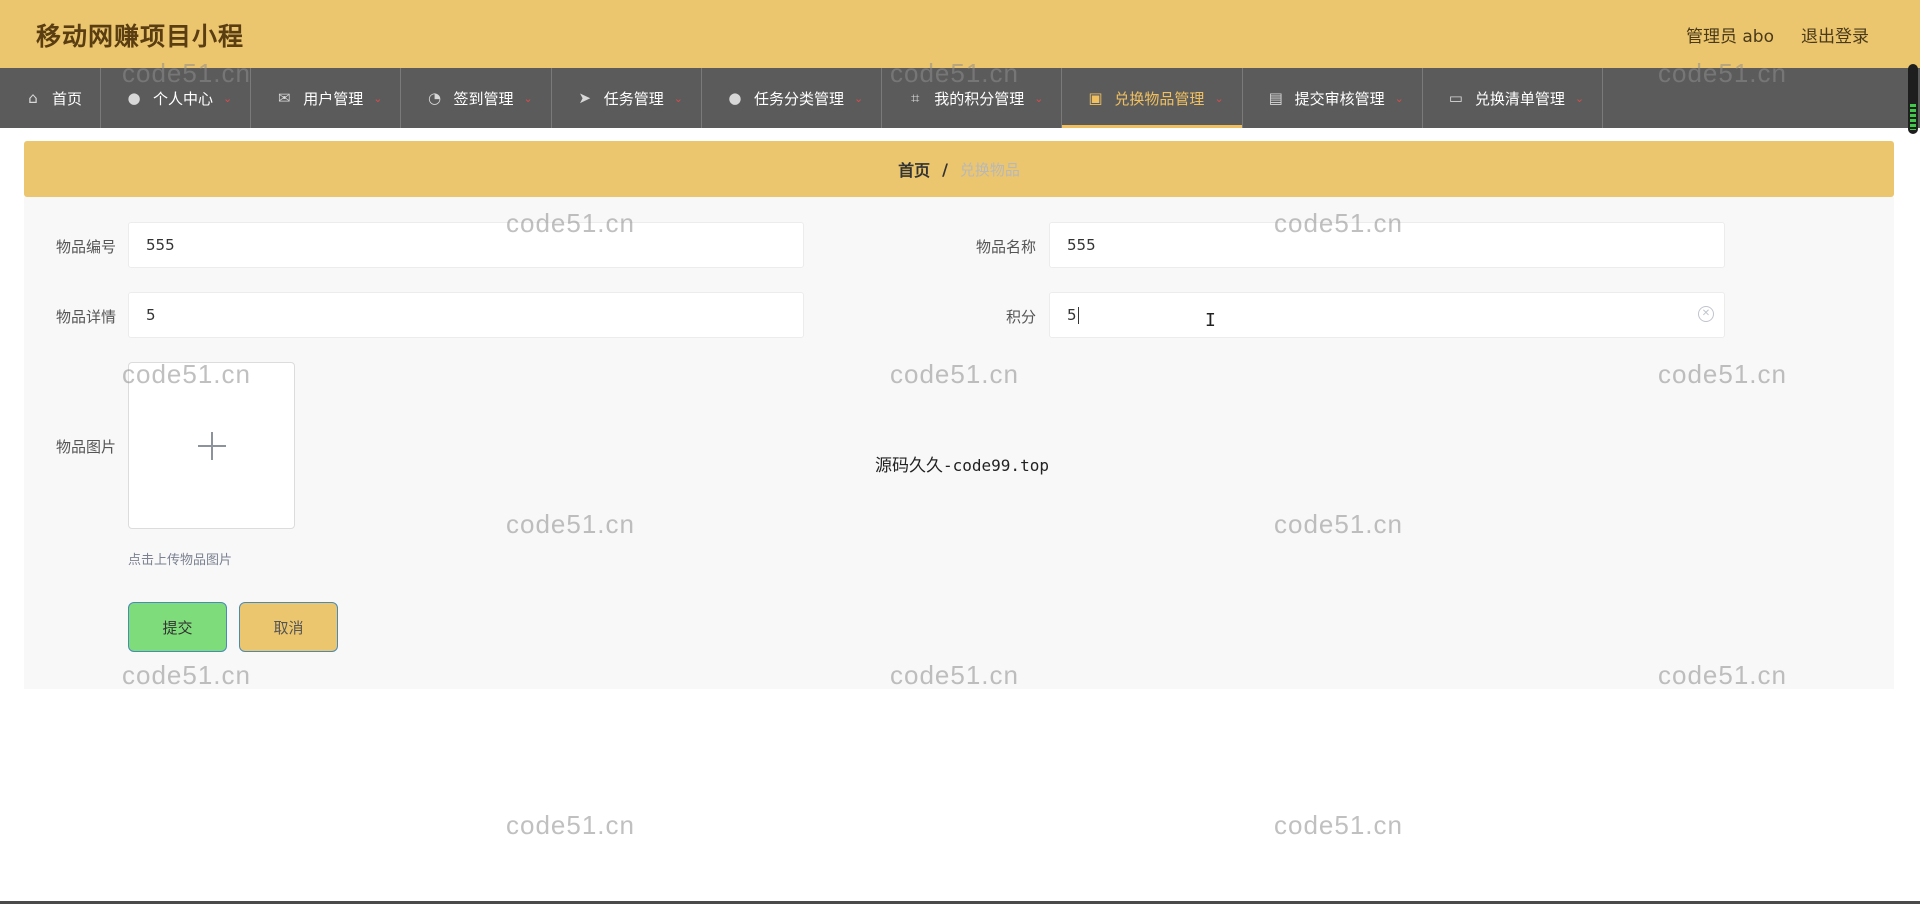 This screenshot has height=904, width=1920. What do you see at coordinates (151, 315) in the screenshot?
I see `item-detail-value: 5` at bounding box center [151, 315].